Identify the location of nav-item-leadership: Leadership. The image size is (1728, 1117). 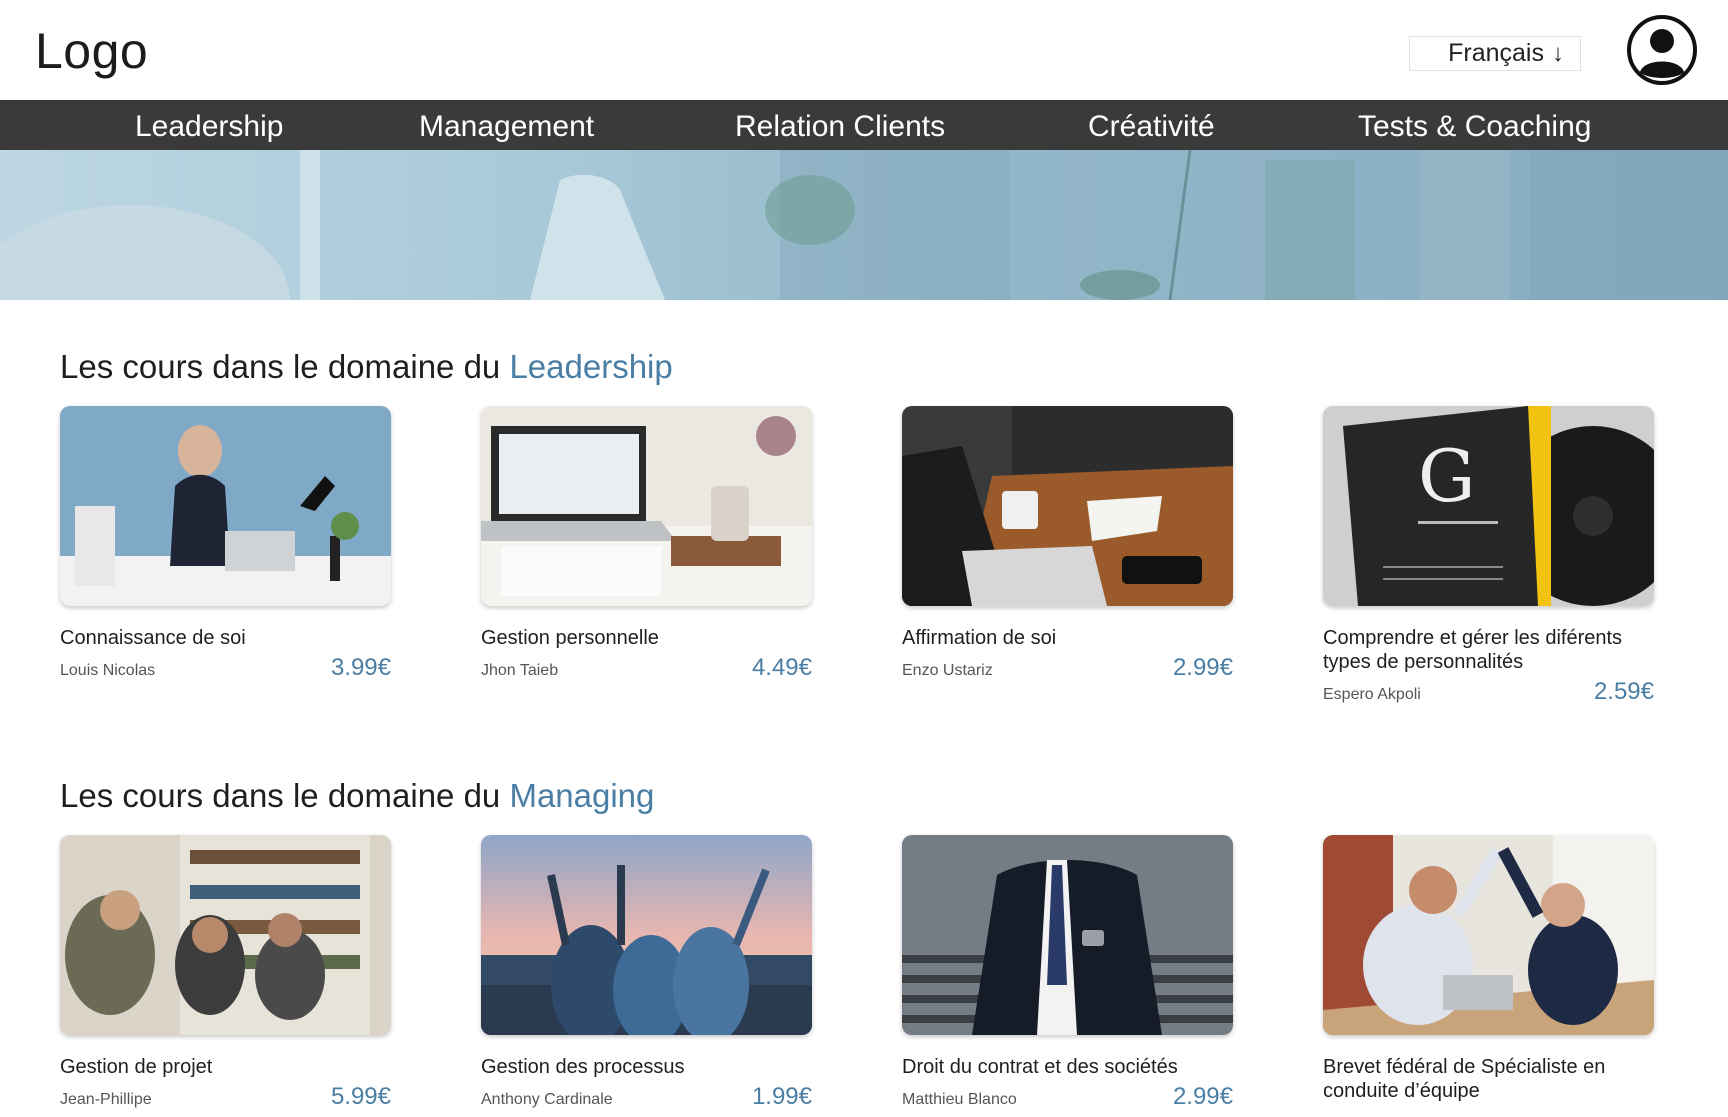
(209, 125).